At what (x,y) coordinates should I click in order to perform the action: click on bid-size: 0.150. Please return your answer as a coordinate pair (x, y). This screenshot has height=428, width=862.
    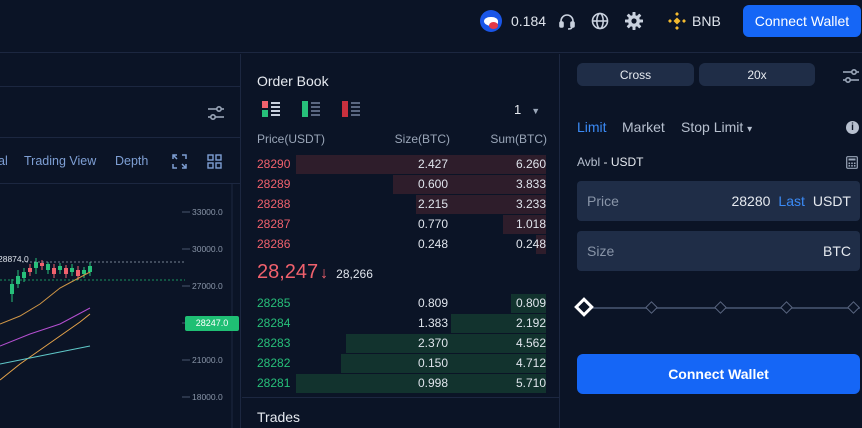
    Looking at the image, I should click on (432, 363).